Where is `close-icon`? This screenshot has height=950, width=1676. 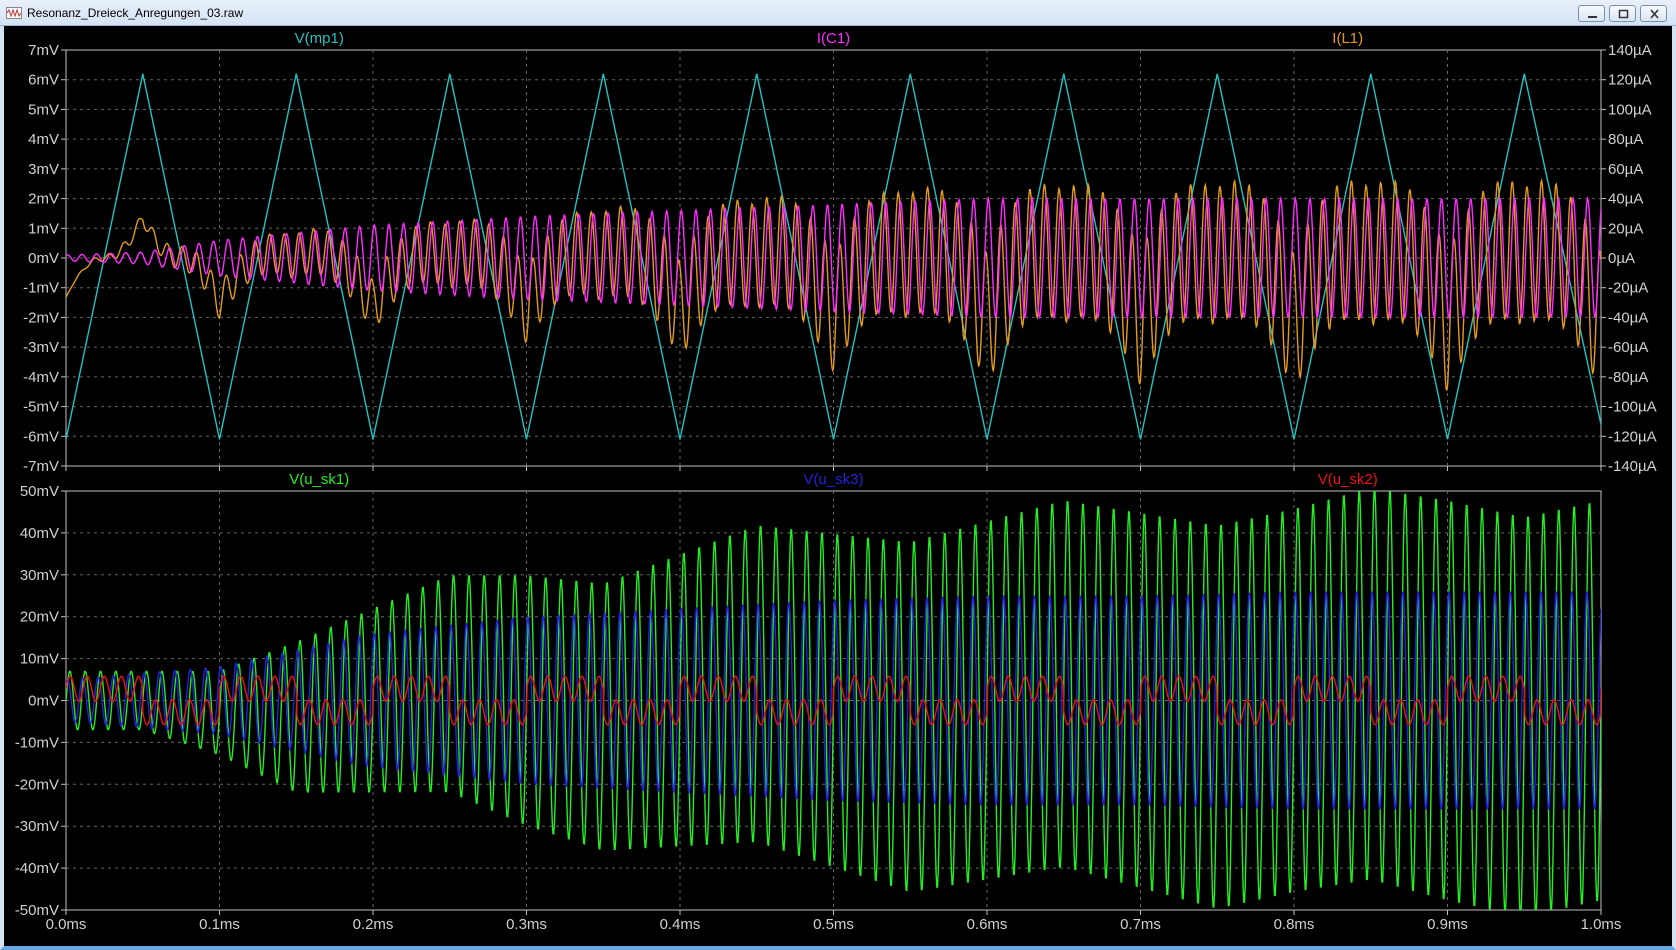
close-icon is located at coordinates (1654, 14).